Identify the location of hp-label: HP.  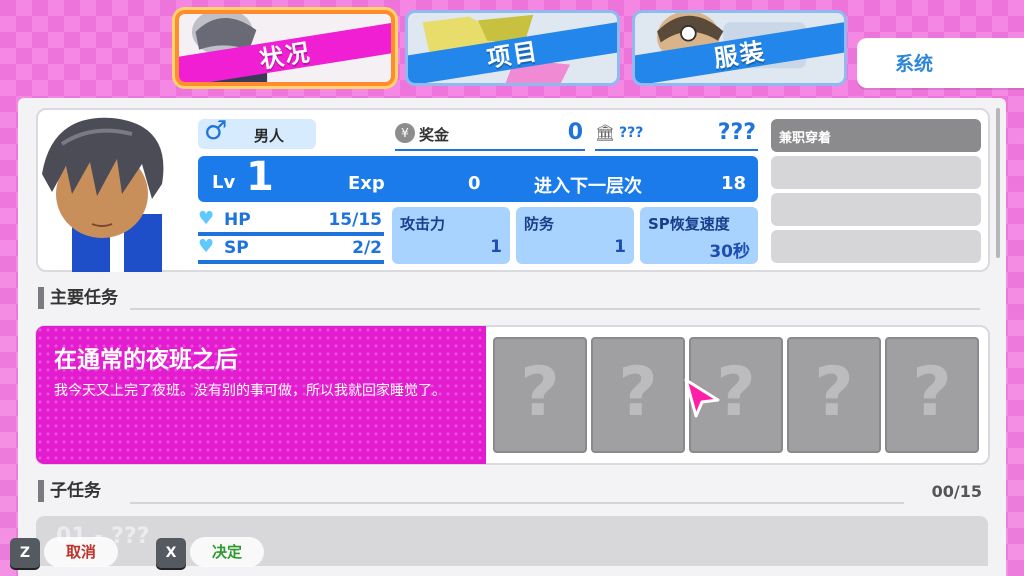
(237, 220).